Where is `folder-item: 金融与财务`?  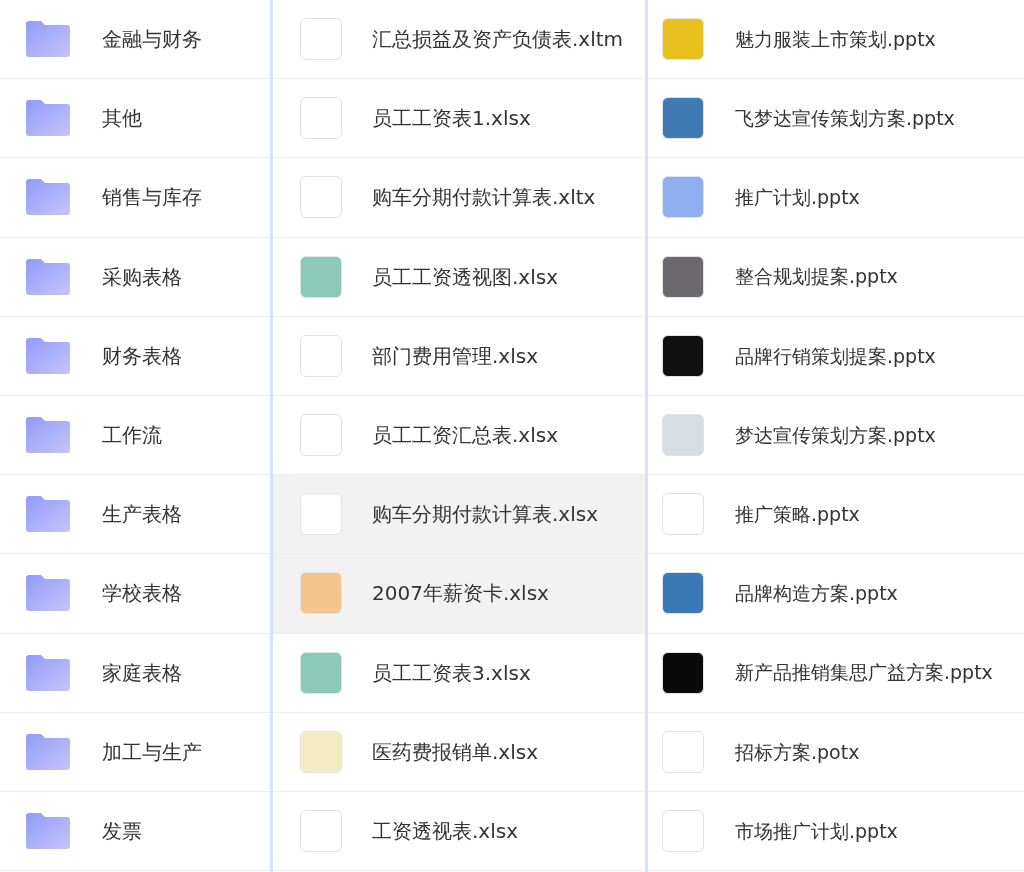
folder-item: 金融与财务 is located at coordinates (135, 40).